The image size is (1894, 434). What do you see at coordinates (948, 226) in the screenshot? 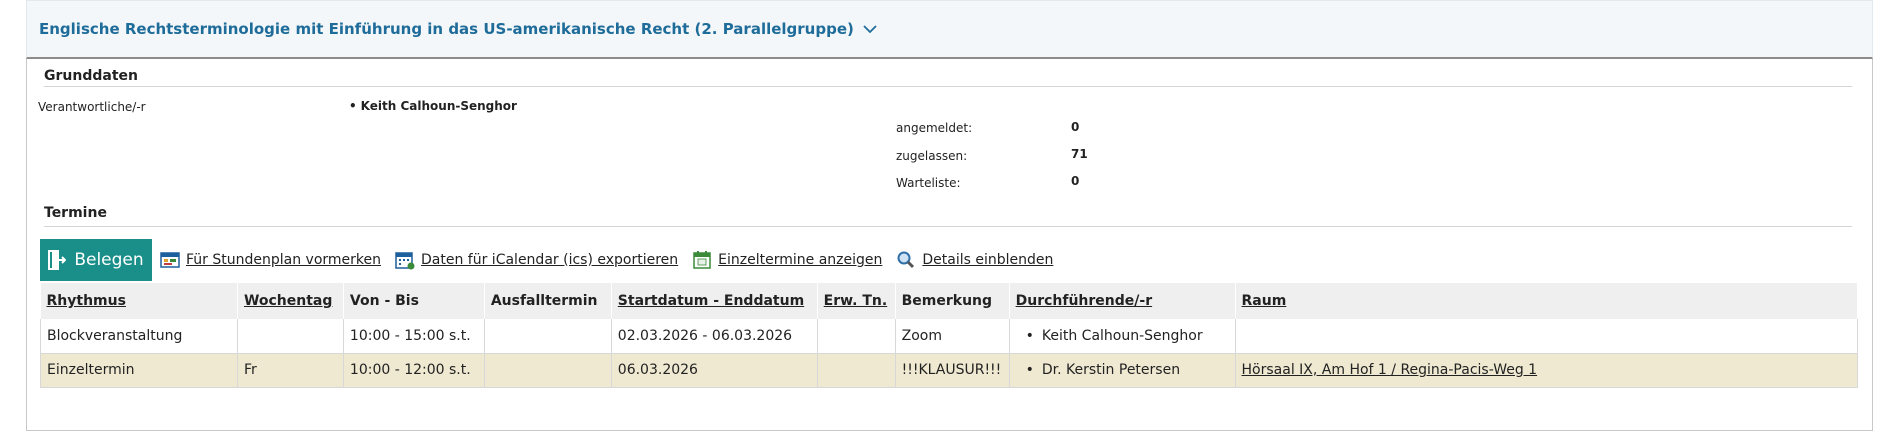
I see `termine-divider` at bounding box center [948, 226].